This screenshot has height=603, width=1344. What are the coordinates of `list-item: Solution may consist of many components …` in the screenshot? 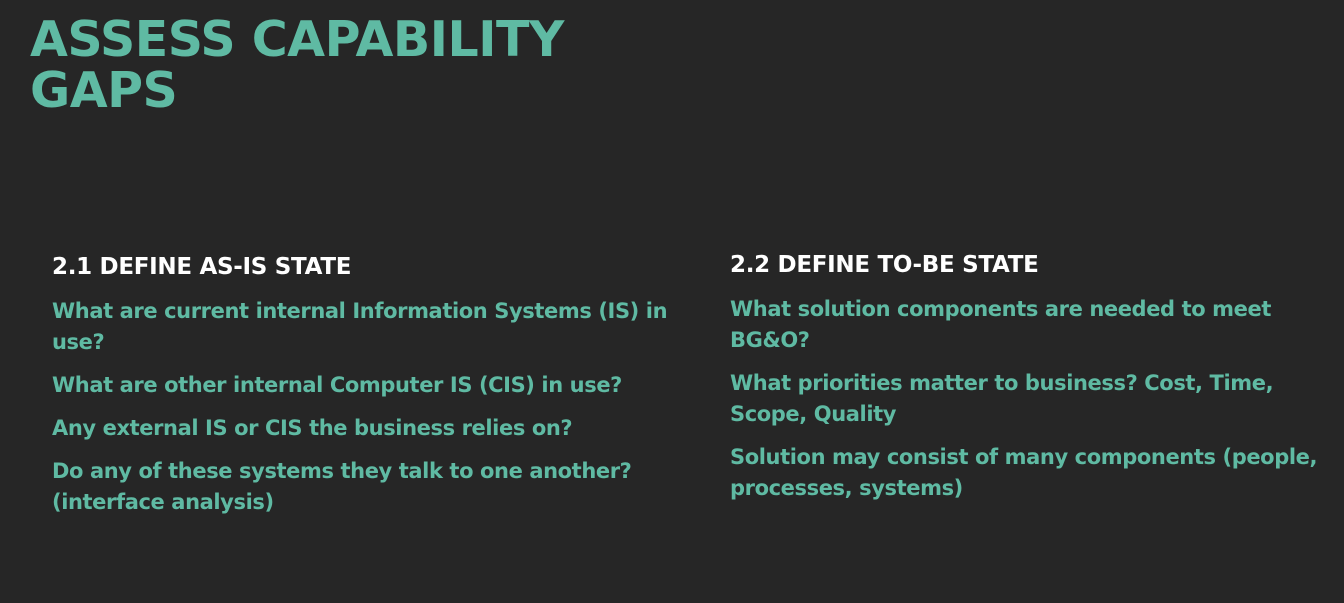 It's located at (1024, 472).